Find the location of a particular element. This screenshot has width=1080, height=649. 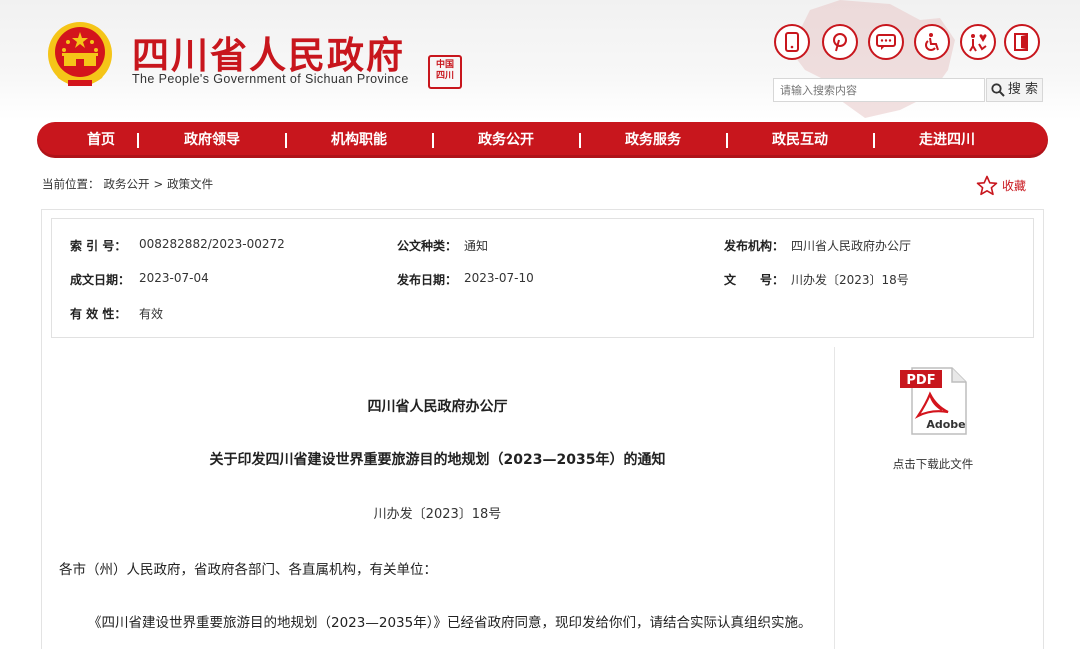

content-divider is located at coordinates (834, 498).